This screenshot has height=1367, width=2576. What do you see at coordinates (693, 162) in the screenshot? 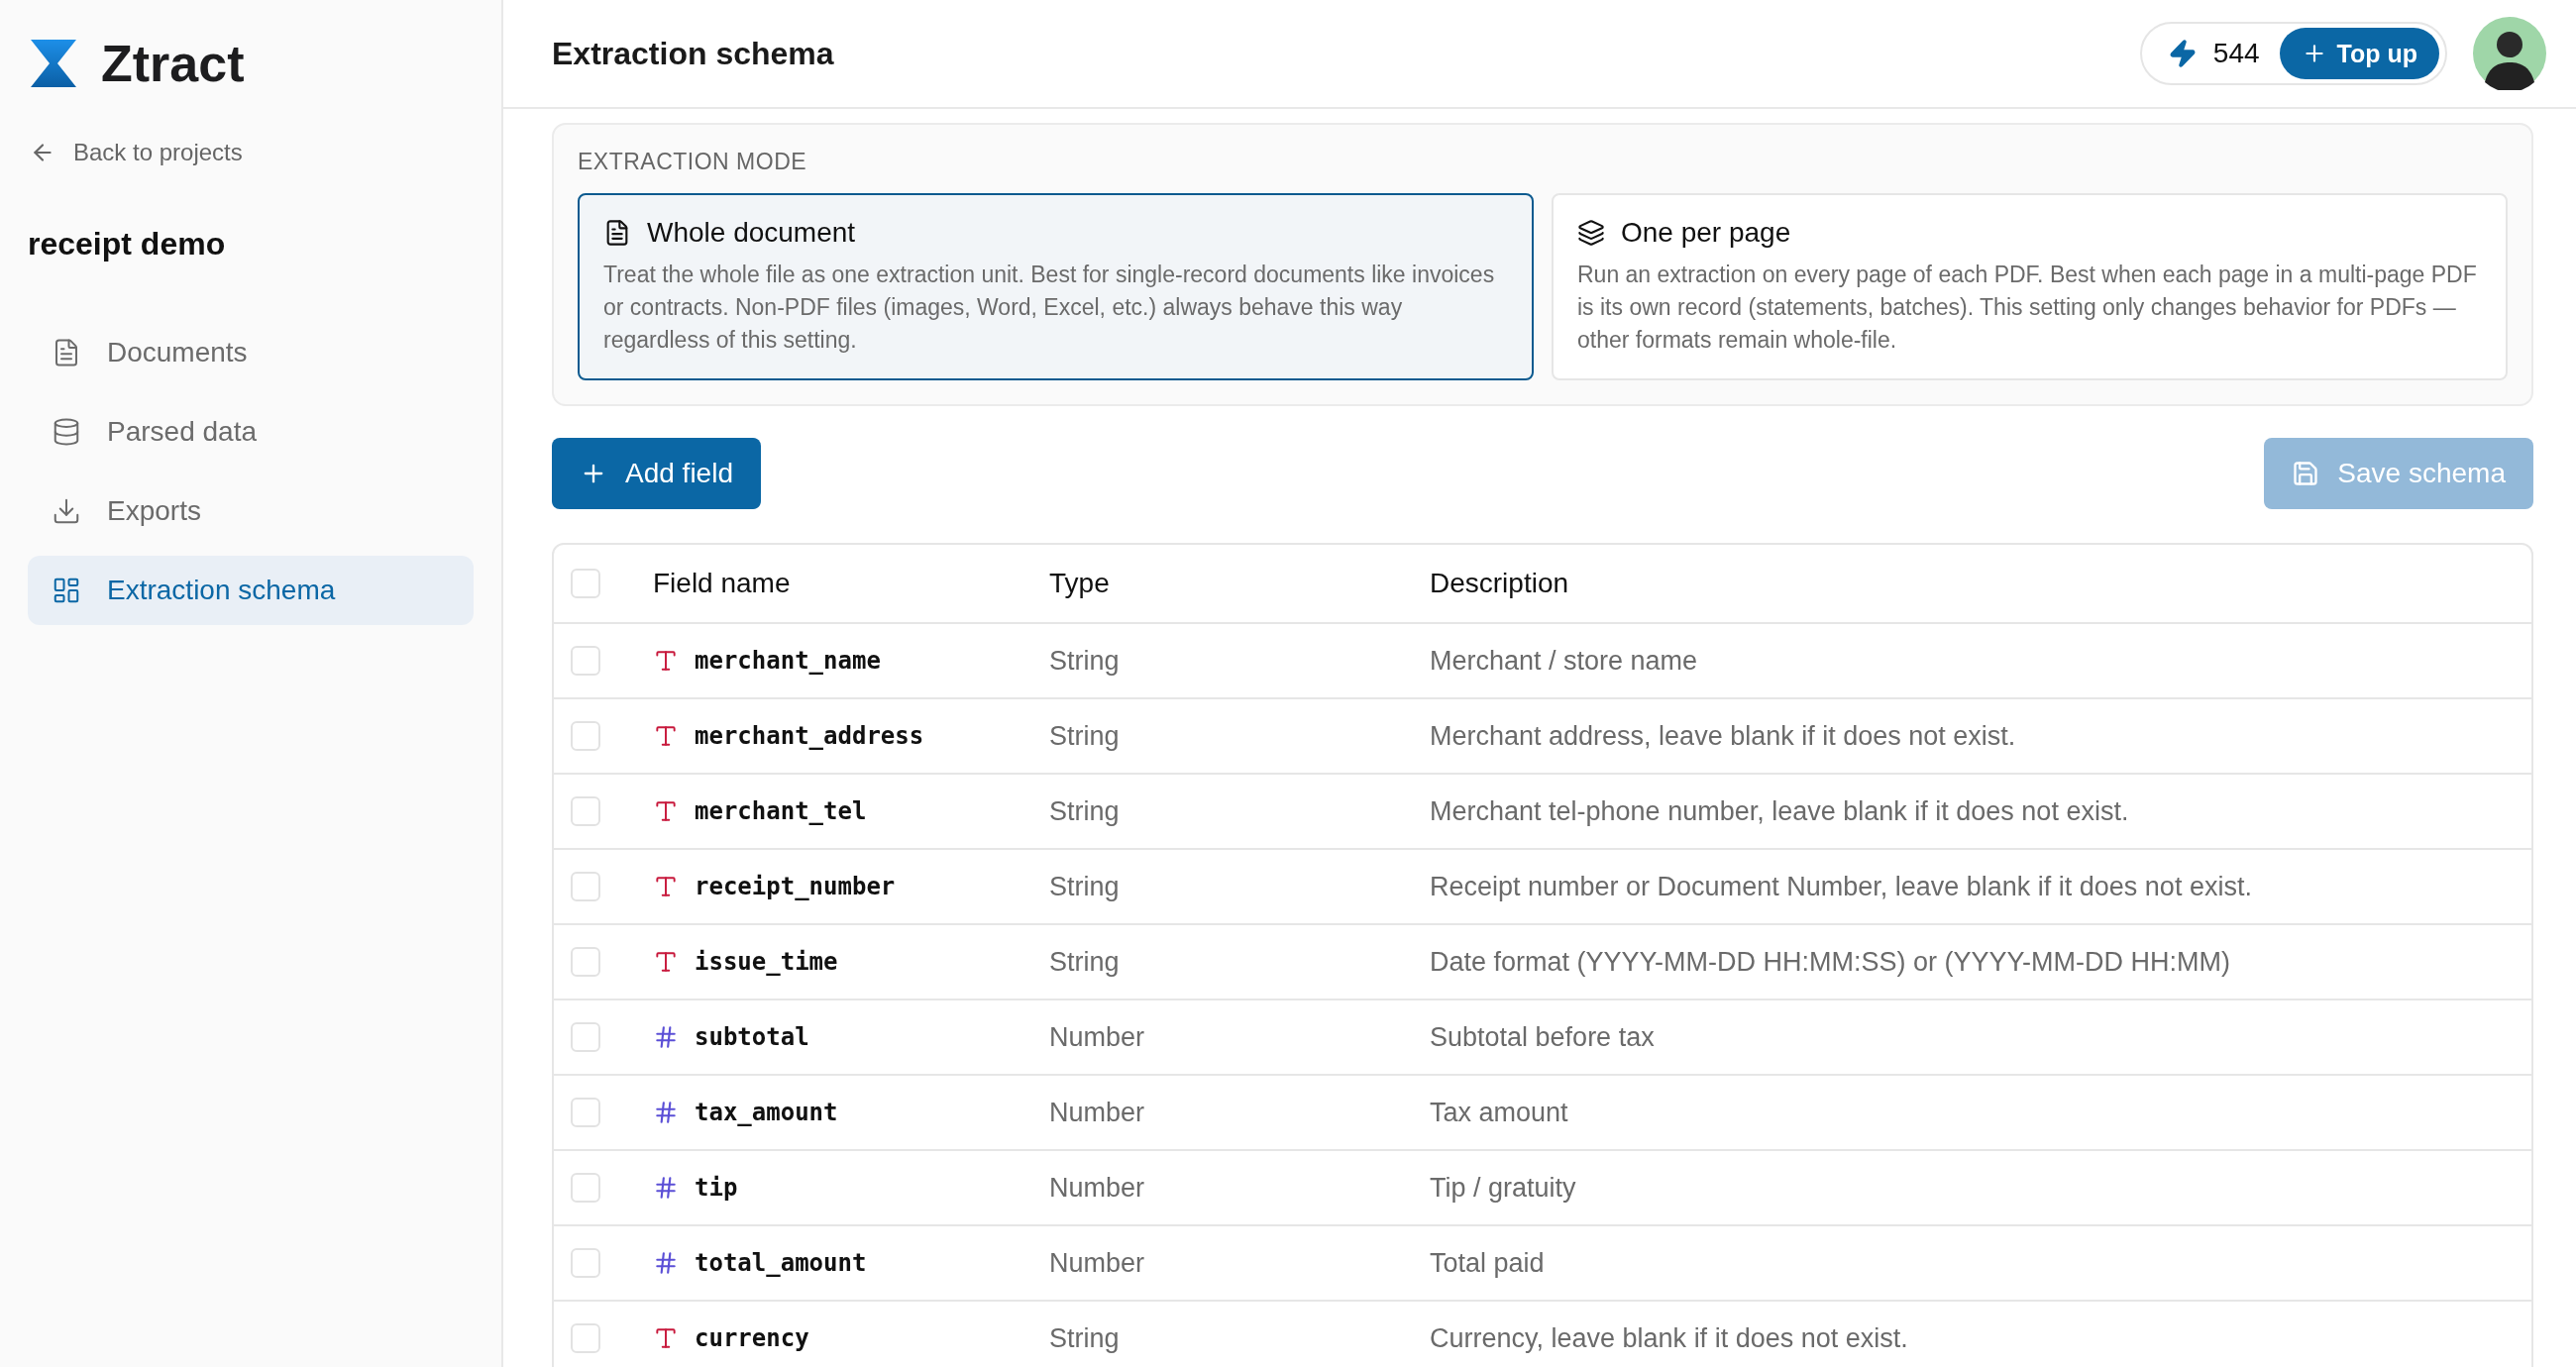
I see `section-label: EXTRACTION MODE` at bounding box center [693, 162].